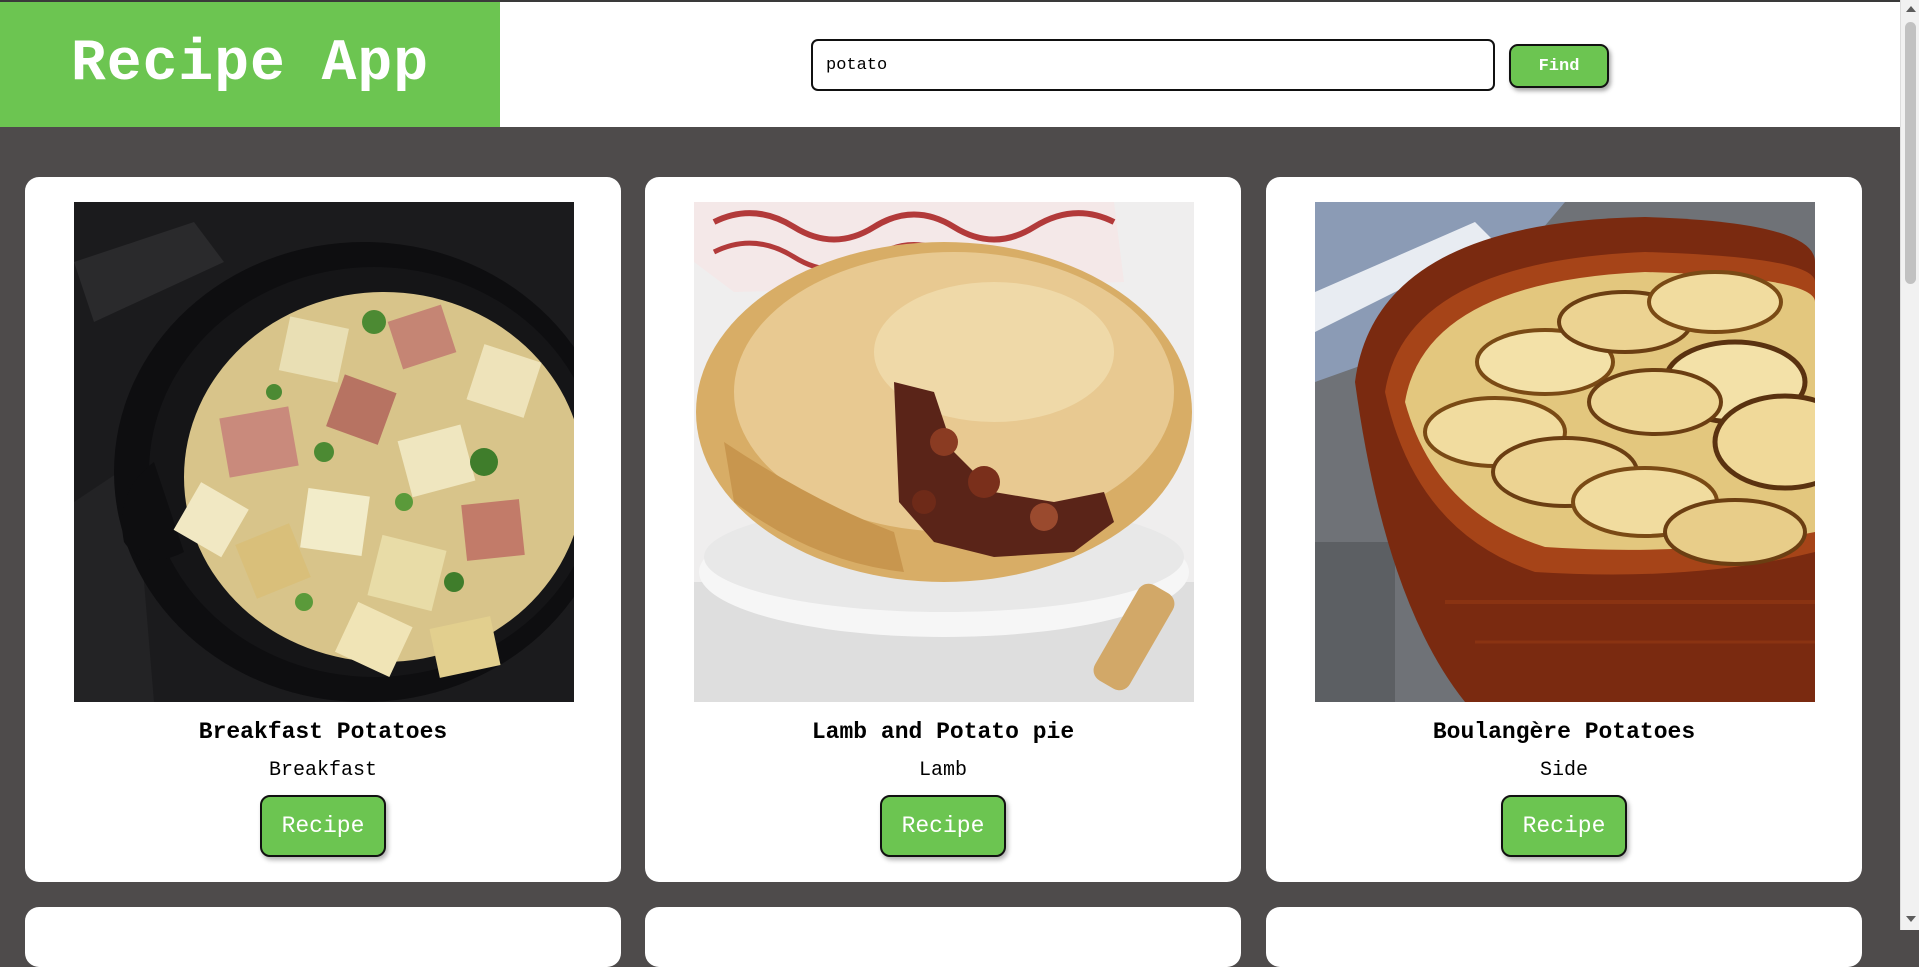  What do you see at coordinates (1153, 65) in the screenshot?
I see `search-input` at bounding box center [1153, 65].